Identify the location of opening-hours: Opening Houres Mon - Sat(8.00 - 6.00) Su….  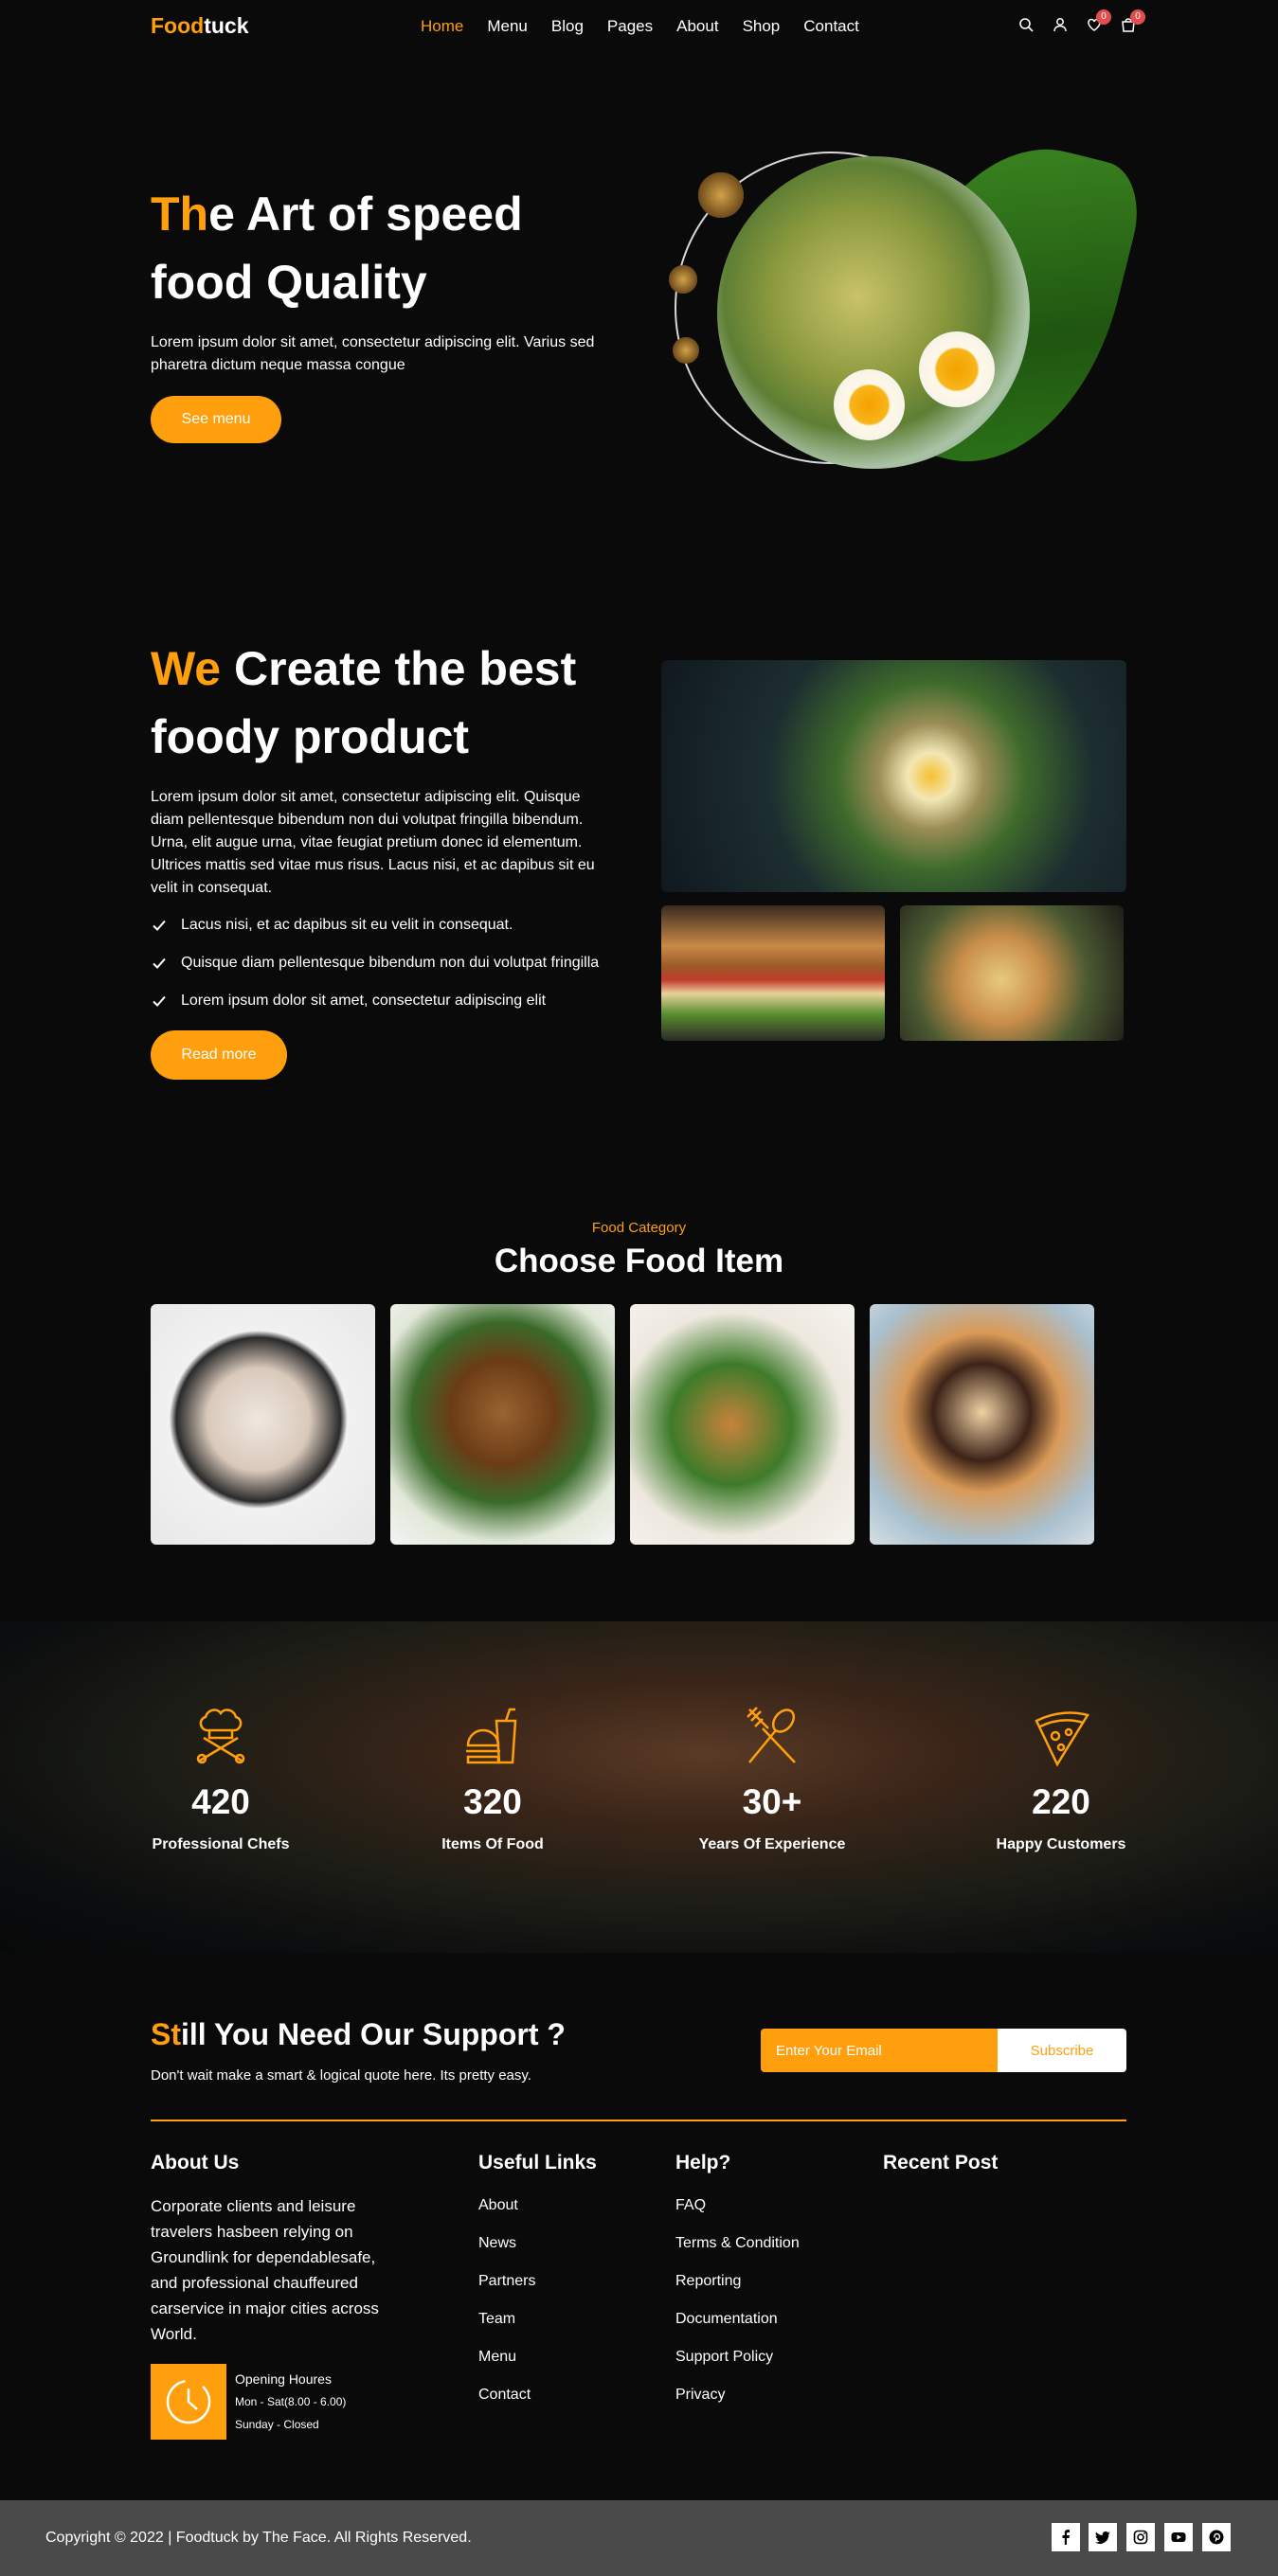
(290, 2402).